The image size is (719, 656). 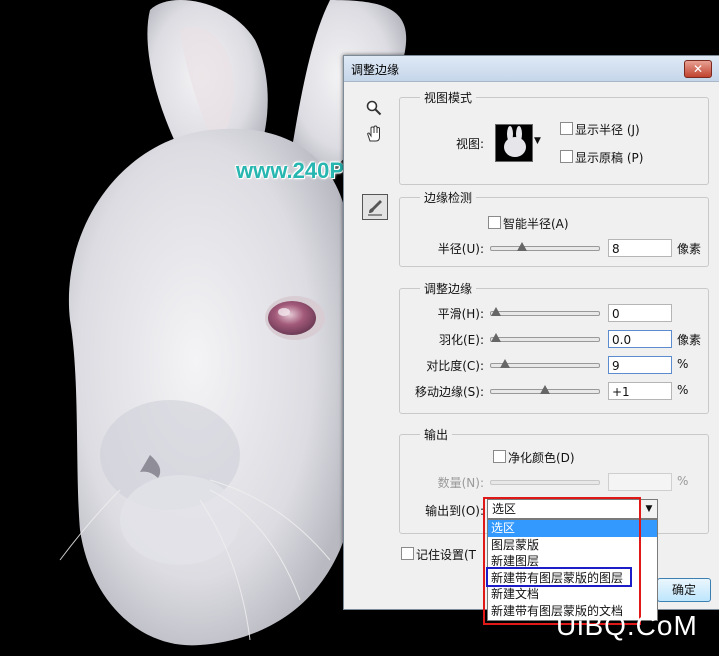 I want to click on smooth-label: 平滑(H):, so click(x=460, y=314).